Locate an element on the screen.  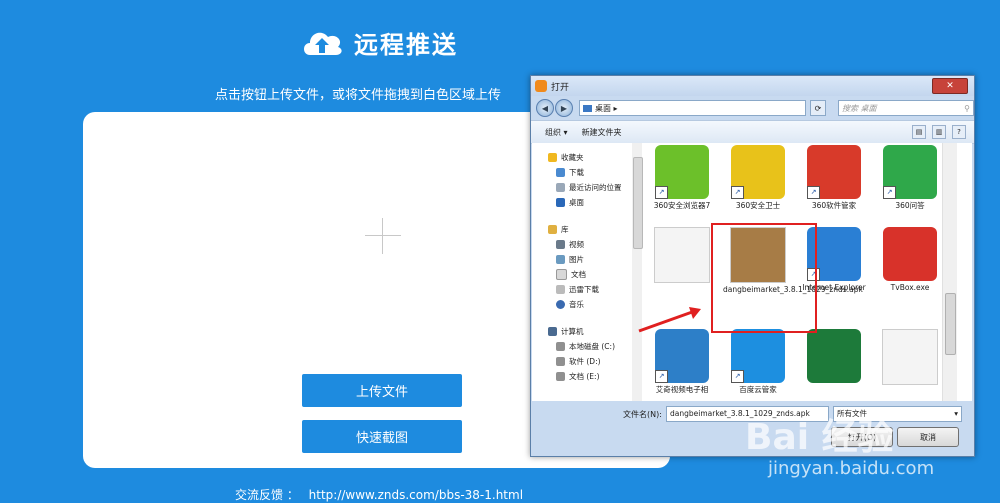
plus-icon is located at coordinates (383, 236).